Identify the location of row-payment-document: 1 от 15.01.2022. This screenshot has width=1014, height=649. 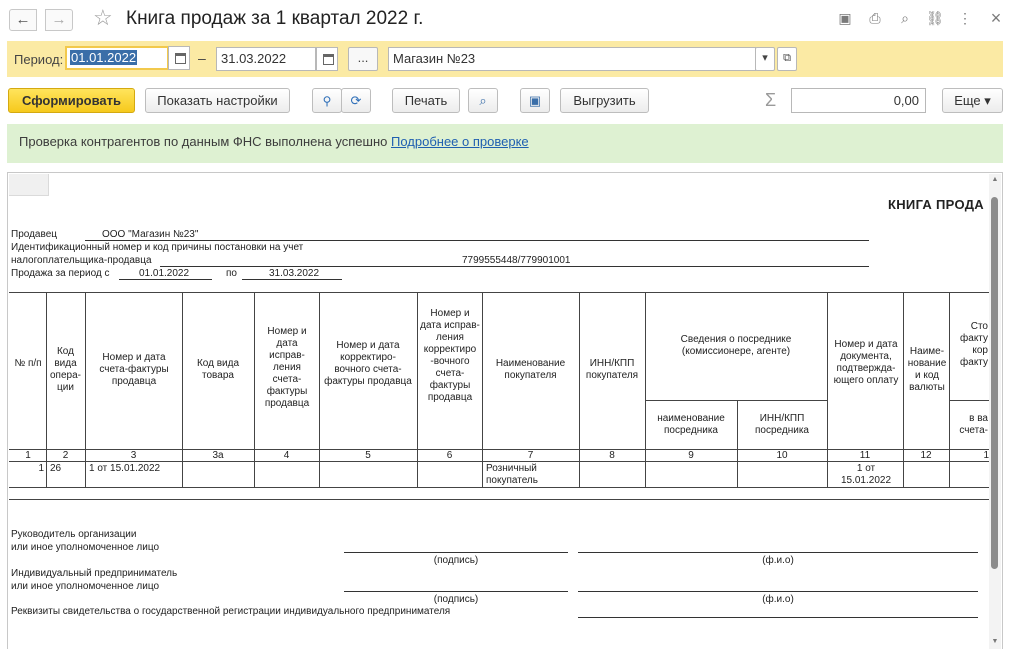
(866, 474).